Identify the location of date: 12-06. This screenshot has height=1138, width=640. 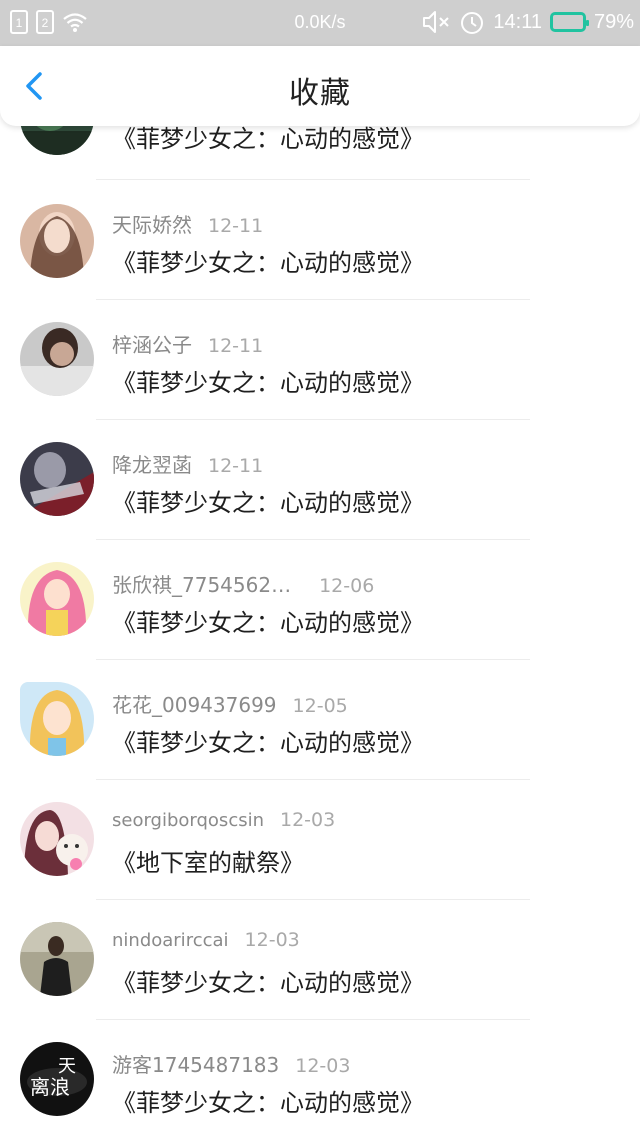
(347, 586).